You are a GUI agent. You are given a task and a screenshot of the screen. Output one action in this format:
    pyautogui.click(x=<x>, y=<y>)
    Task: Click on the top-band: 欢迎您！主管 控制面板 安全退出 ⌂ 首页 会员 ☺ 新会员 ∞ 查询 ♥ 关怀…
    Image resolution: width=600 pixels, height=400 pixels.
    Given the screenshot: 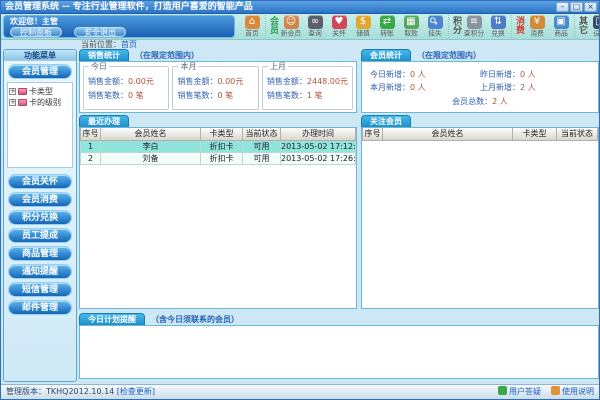 What is the action you would take?
    pyautogui.click(x=300, y=27)
    